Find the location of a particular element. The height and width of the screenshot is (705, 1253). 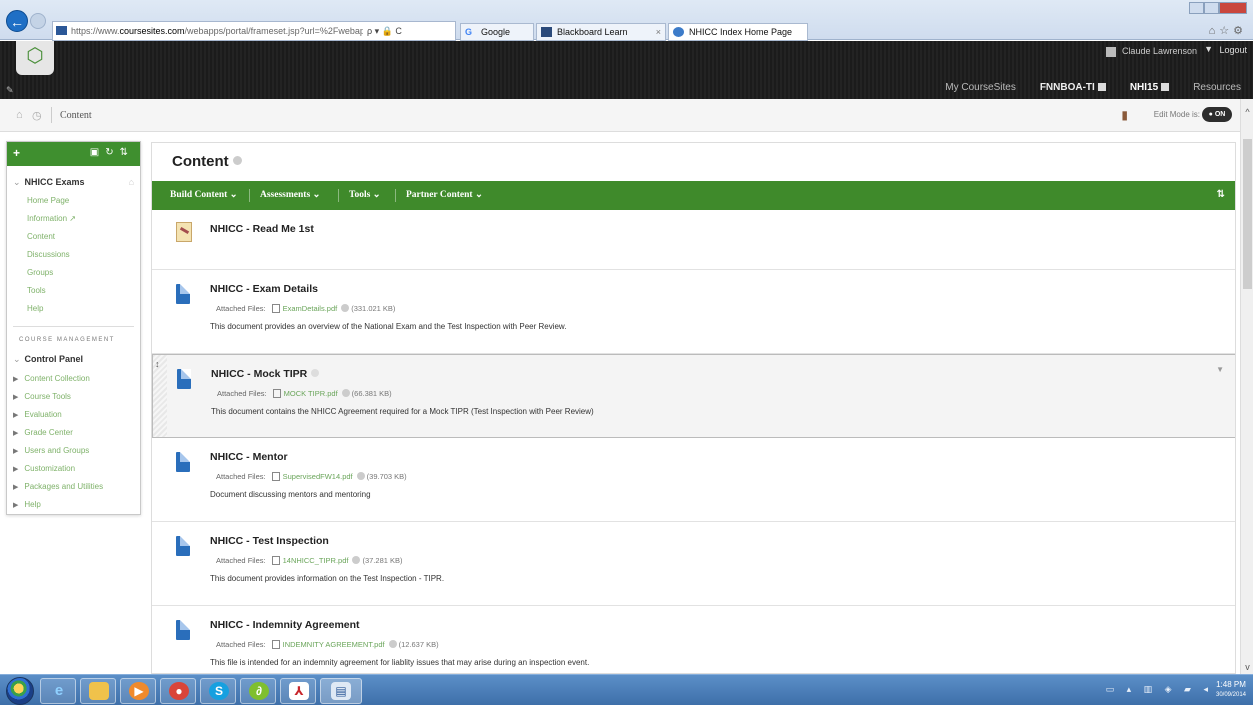

nav-fnnboa: FNNBOA-TI is located at coordinates (1073, 87).